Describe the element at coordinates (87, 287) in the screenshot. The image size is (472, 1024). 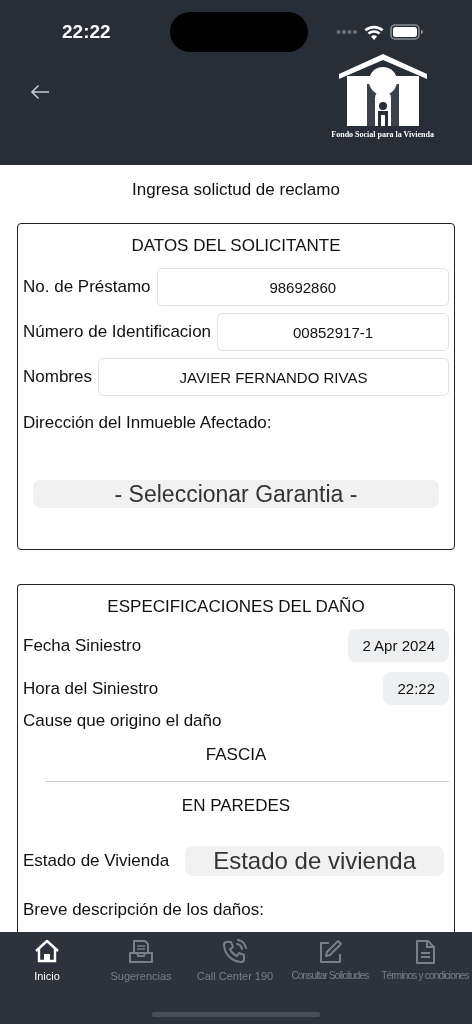
I see `field-label: No. de Préstamo` at that location.